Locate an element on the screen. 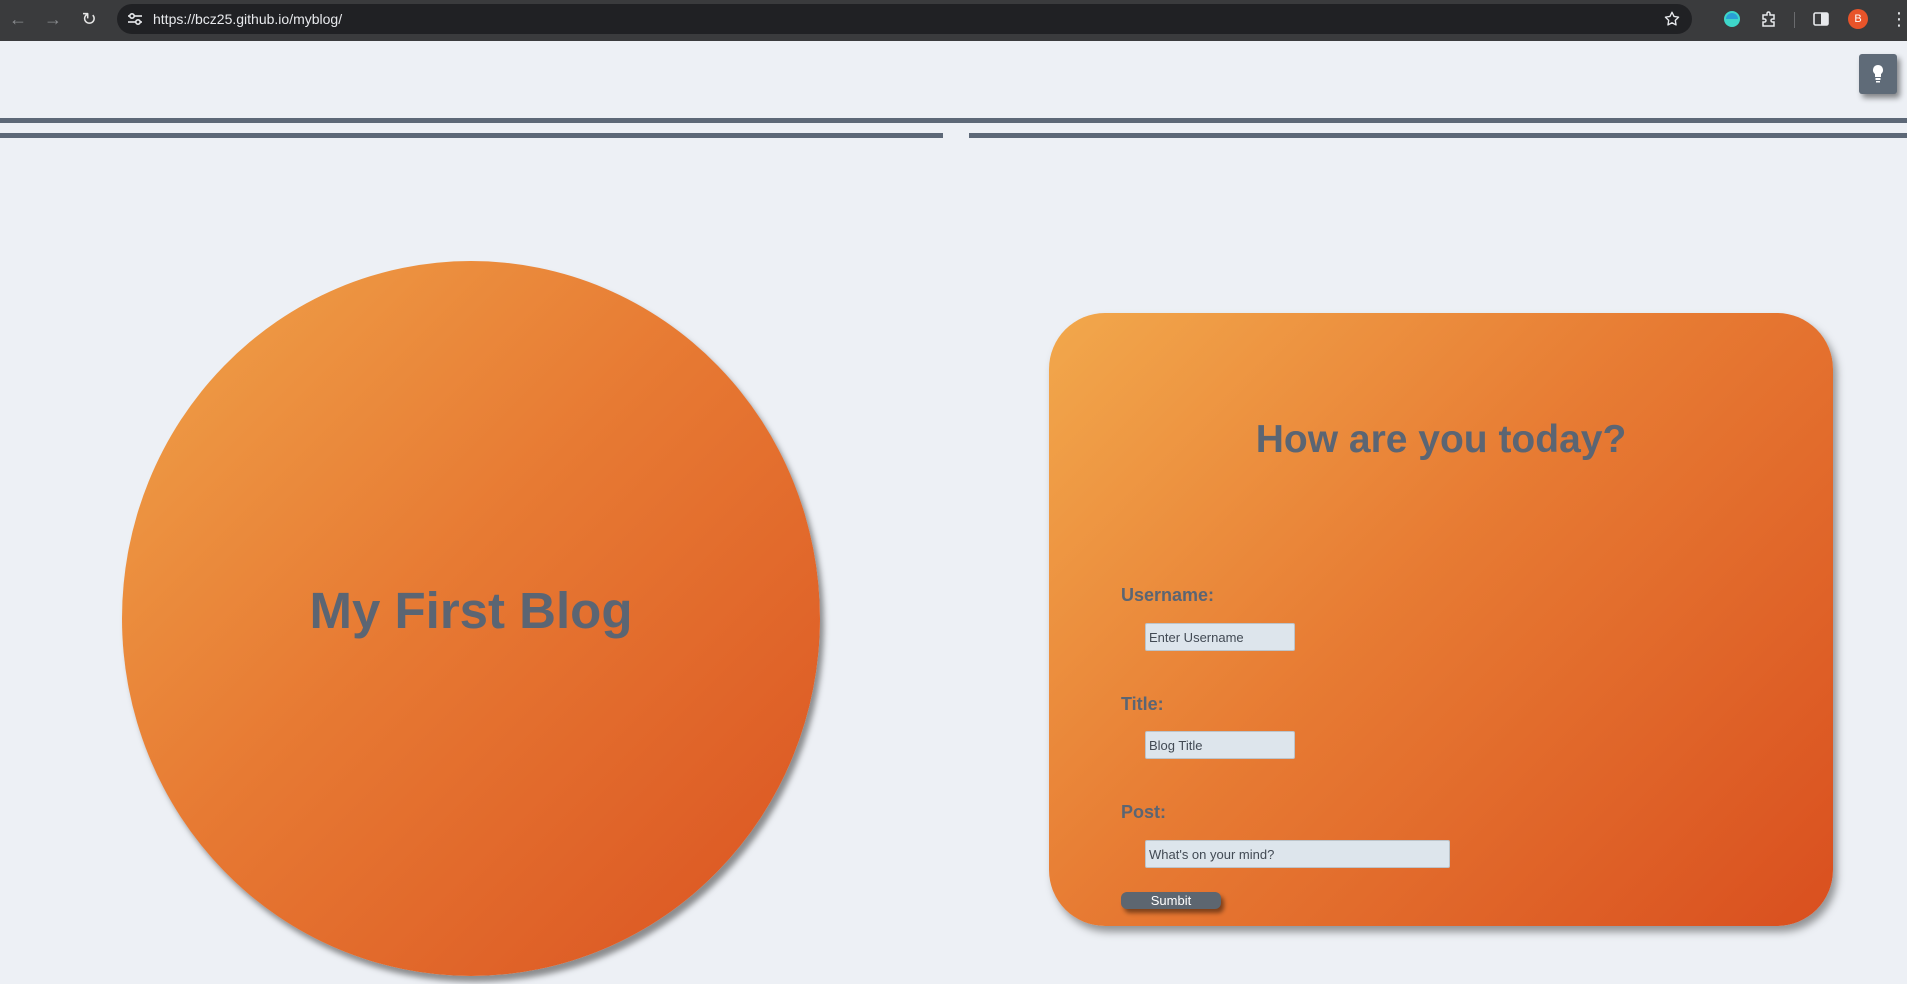  lightbulb-icon is located at coordinates (1878, 74).